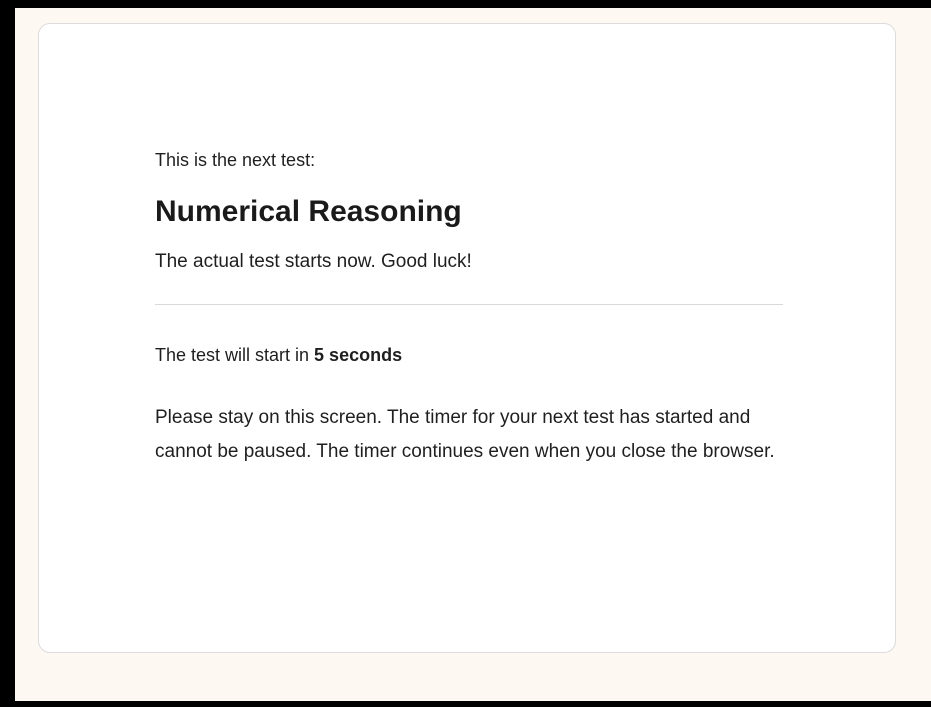 Image resolution: width=931 pixels, height=707 pixels. Describe the element at coordinates (313, 261) in the screenshot. I see `start-message: The actual test starts now. Good luck!` at that location.